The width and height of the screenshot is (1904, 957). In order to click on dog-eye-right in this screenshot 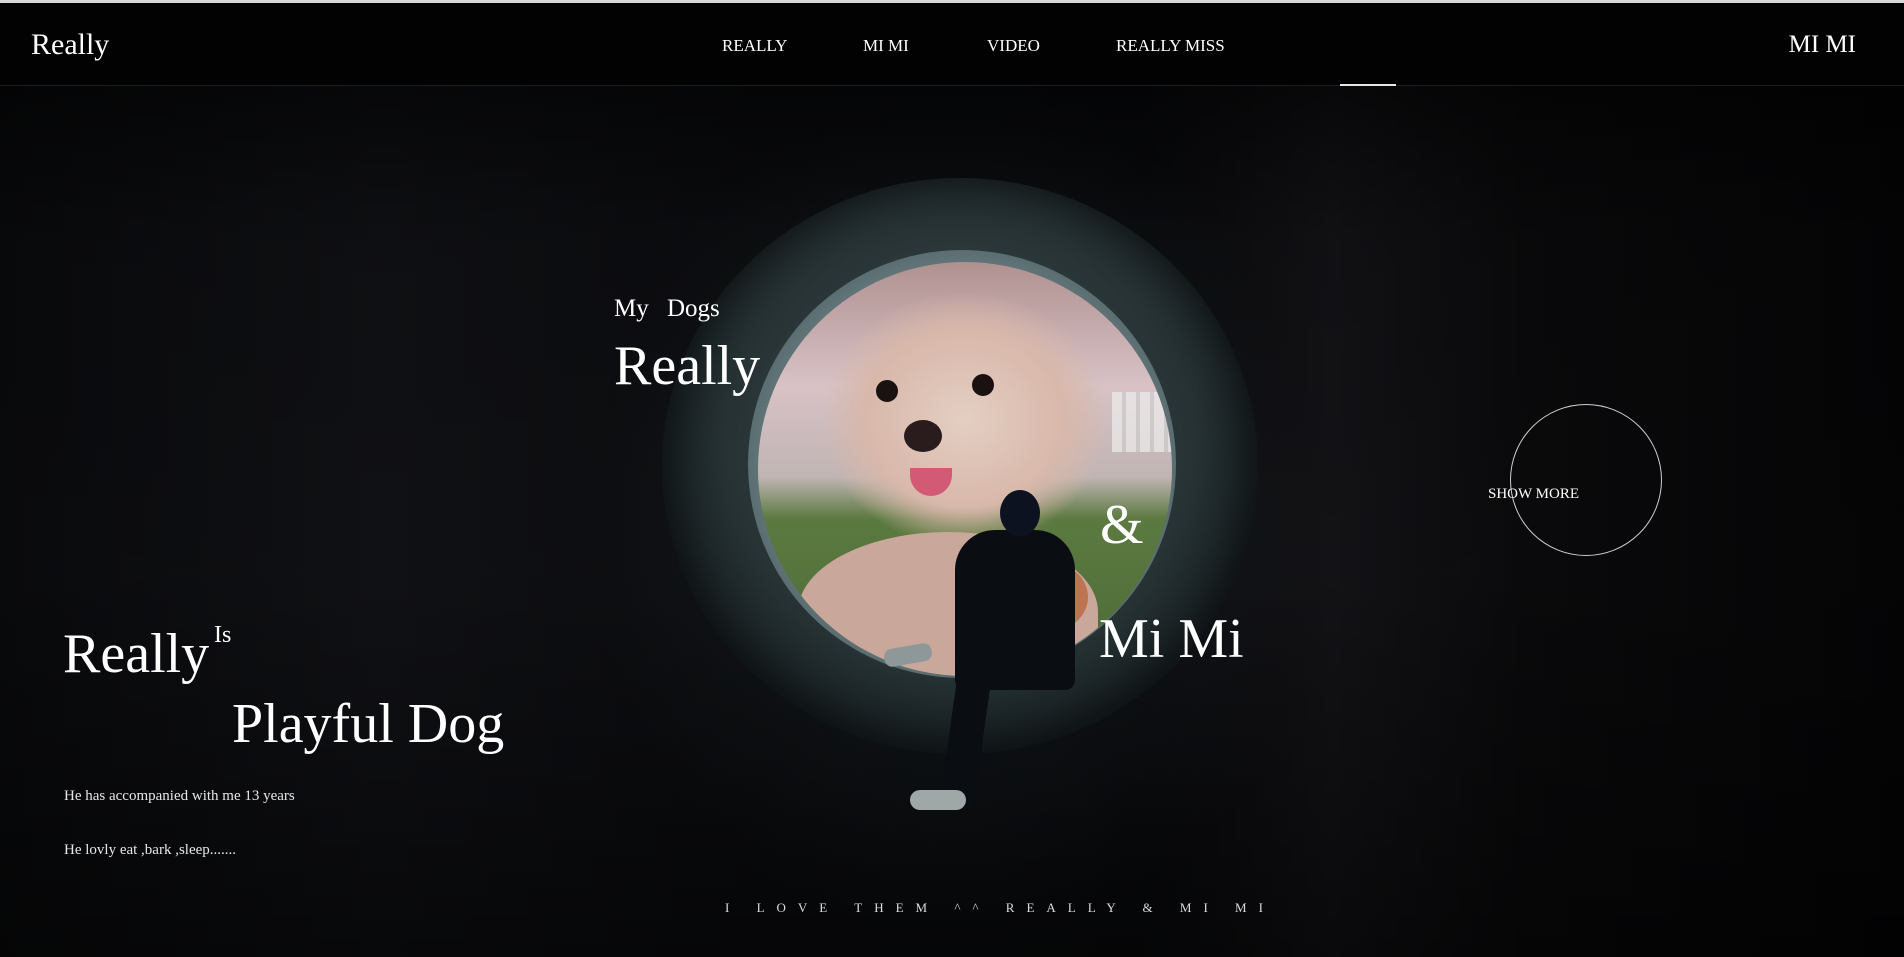, I will do `click(983, 385)`.